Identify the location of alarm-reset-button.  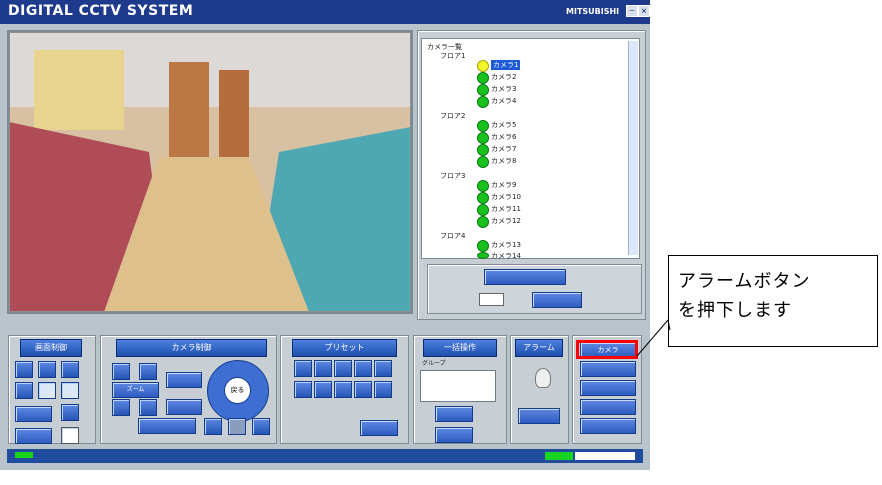
(539, 416).